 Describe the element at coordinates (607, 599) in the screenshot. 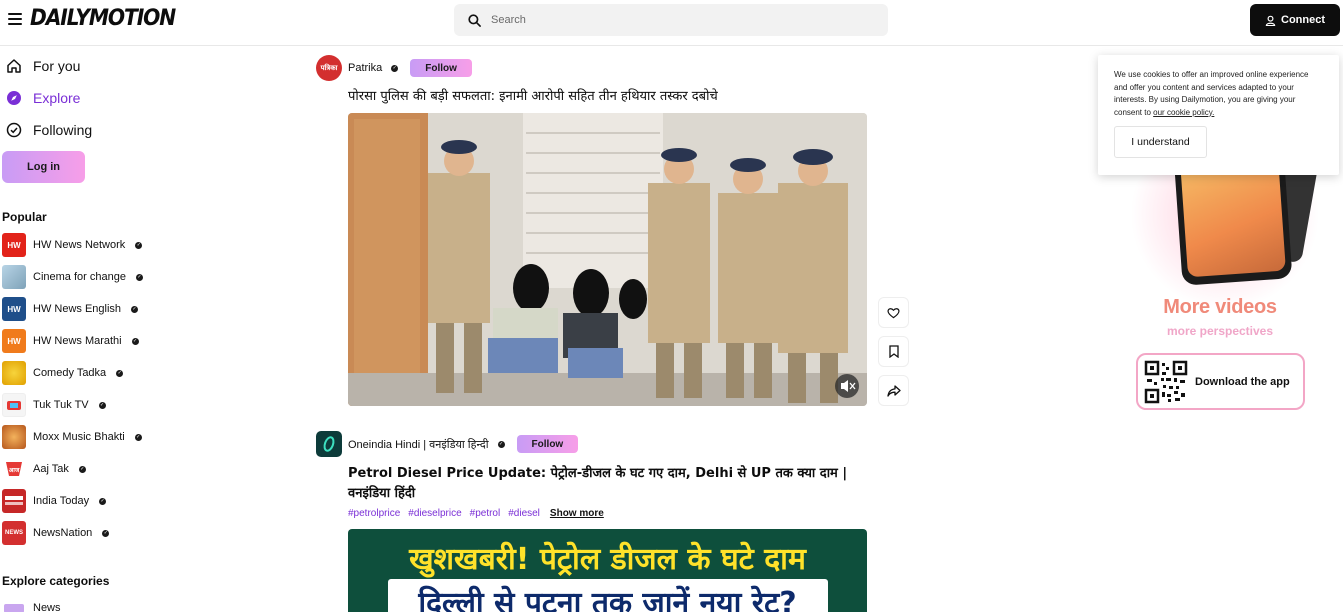

I see `thumbnail-headline-2: दिल्ली से पटना तक जानें नया रेट?` at that location.